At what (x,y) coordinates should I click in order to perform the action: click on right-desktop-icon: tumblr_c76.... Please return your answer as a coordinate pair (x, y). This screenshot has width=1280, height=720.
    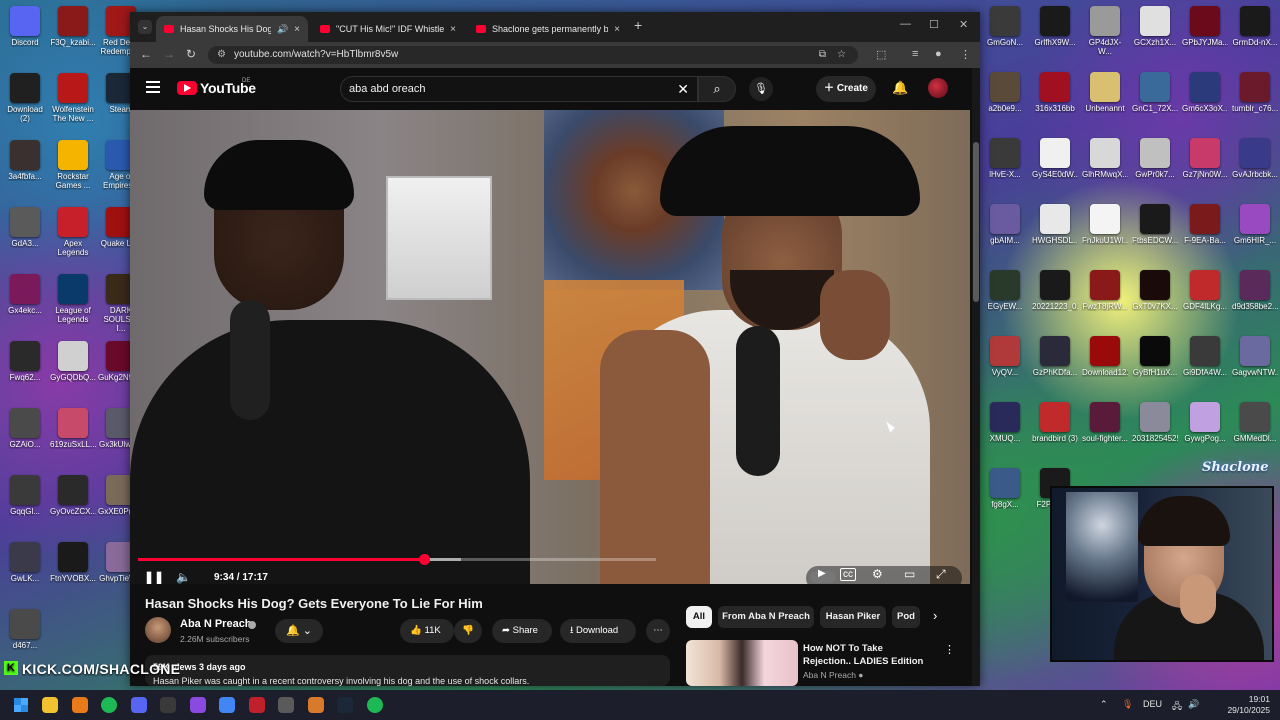
    Looking at the image, I should click on (1255, 92).